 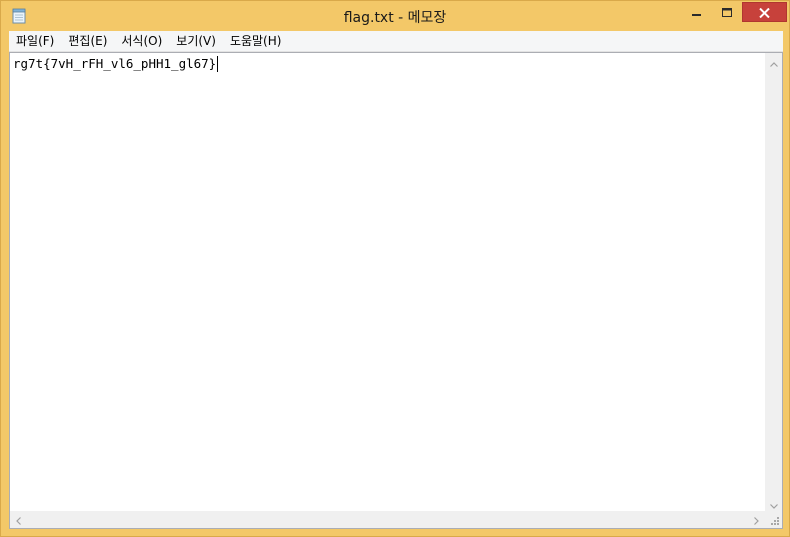 I want to click on window-title: flag.txt - 메모장, so click(x=395, y=18).